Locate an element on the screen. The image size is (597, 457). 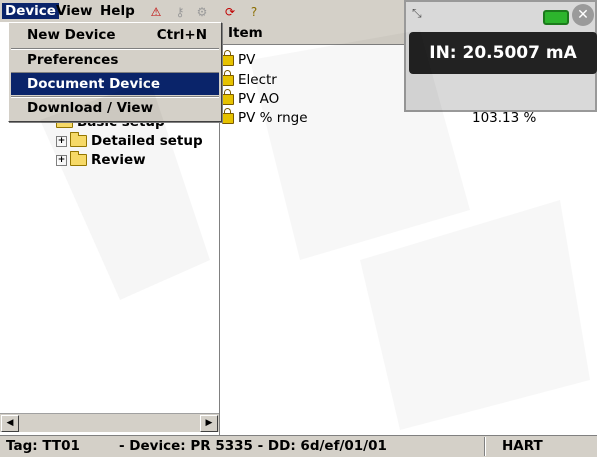
status-protocol: HART is located at coordinates (522, 446).